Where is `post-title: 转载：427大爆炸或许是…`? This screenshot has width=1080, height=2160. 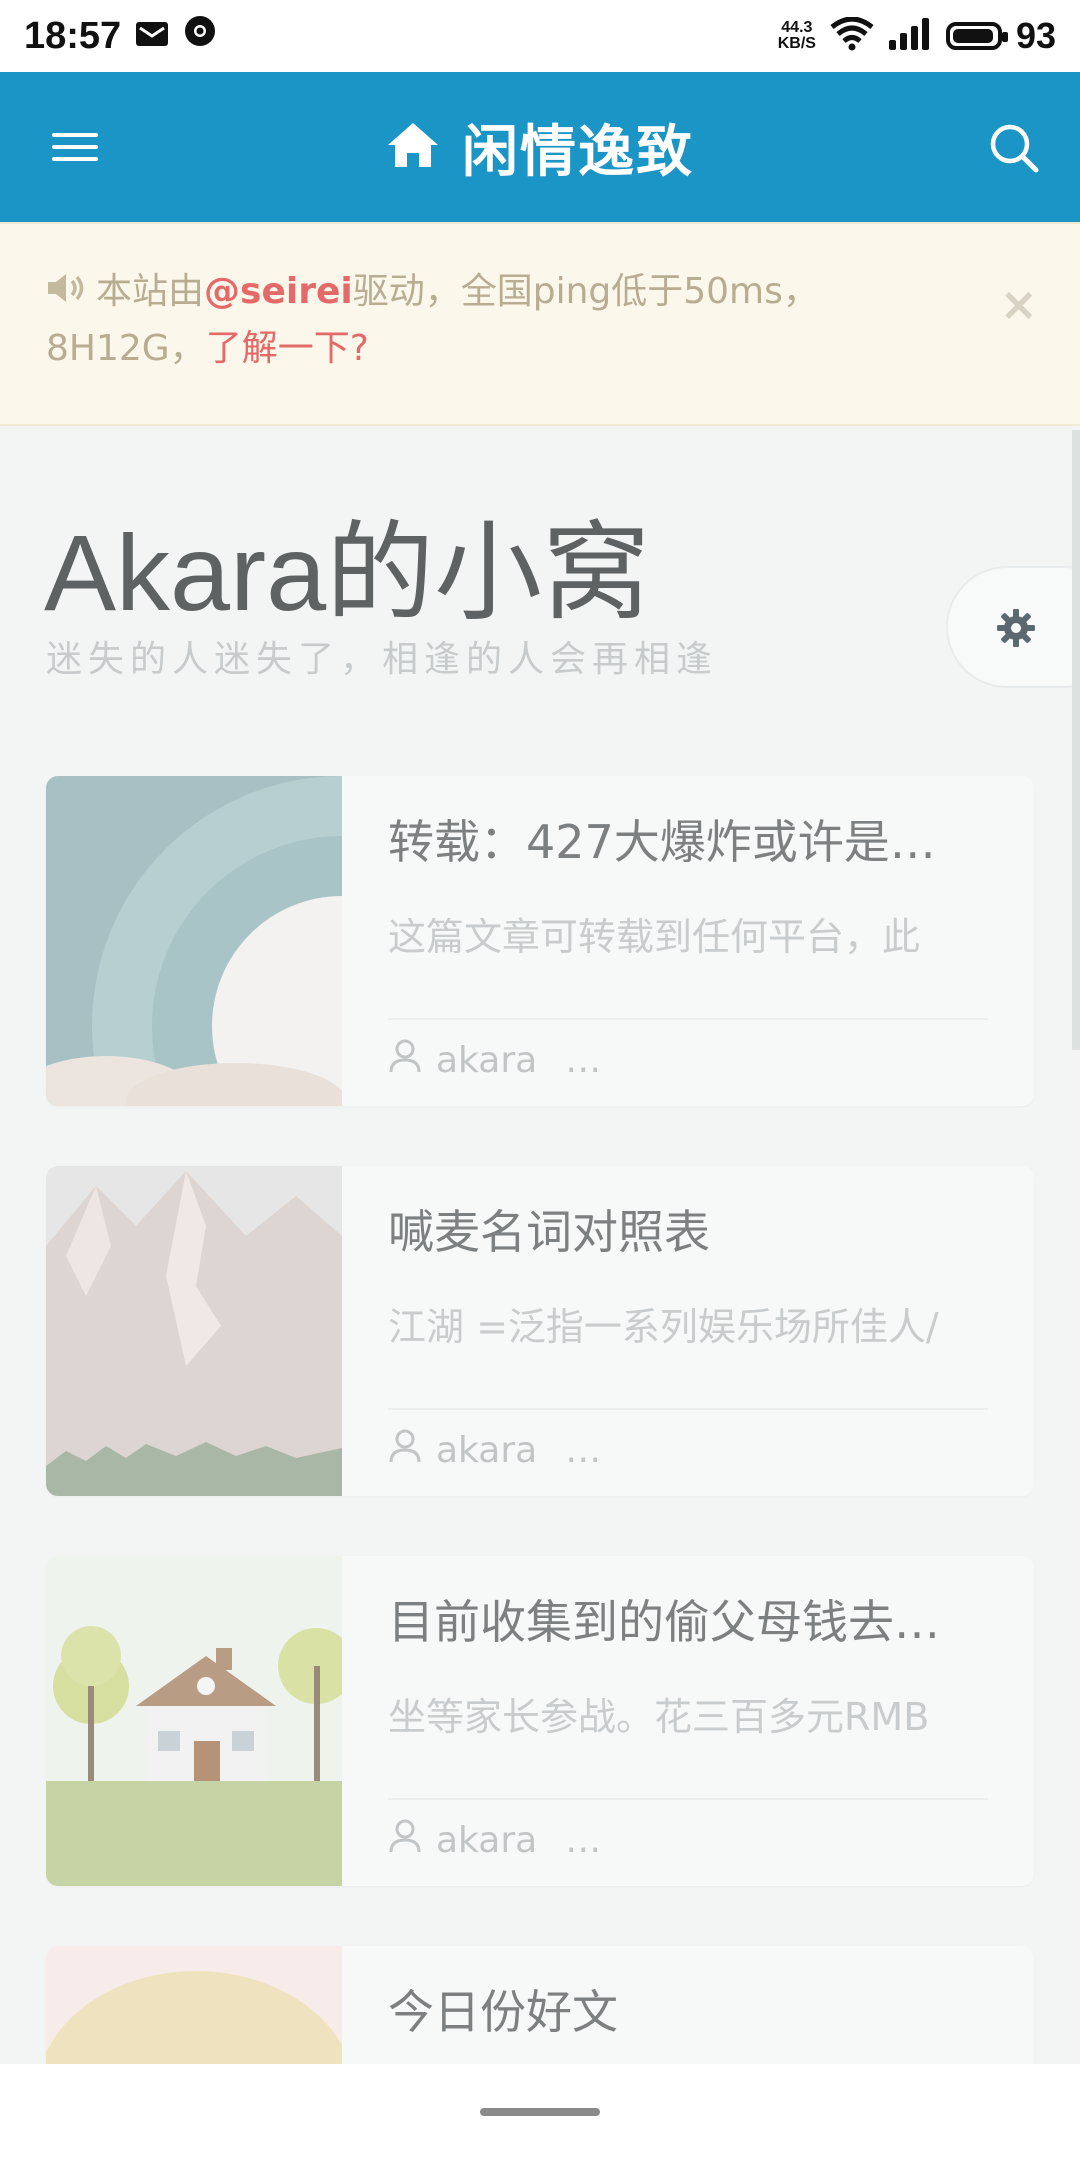
post-title: 转载：427大爆炸或许是… is located at coordinates (688, 839).